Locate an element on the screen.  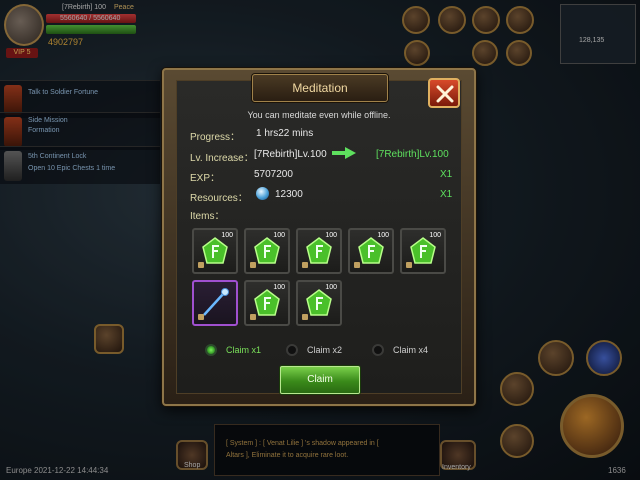
exp-value: 5707200 is located at coordinates (273, 174).